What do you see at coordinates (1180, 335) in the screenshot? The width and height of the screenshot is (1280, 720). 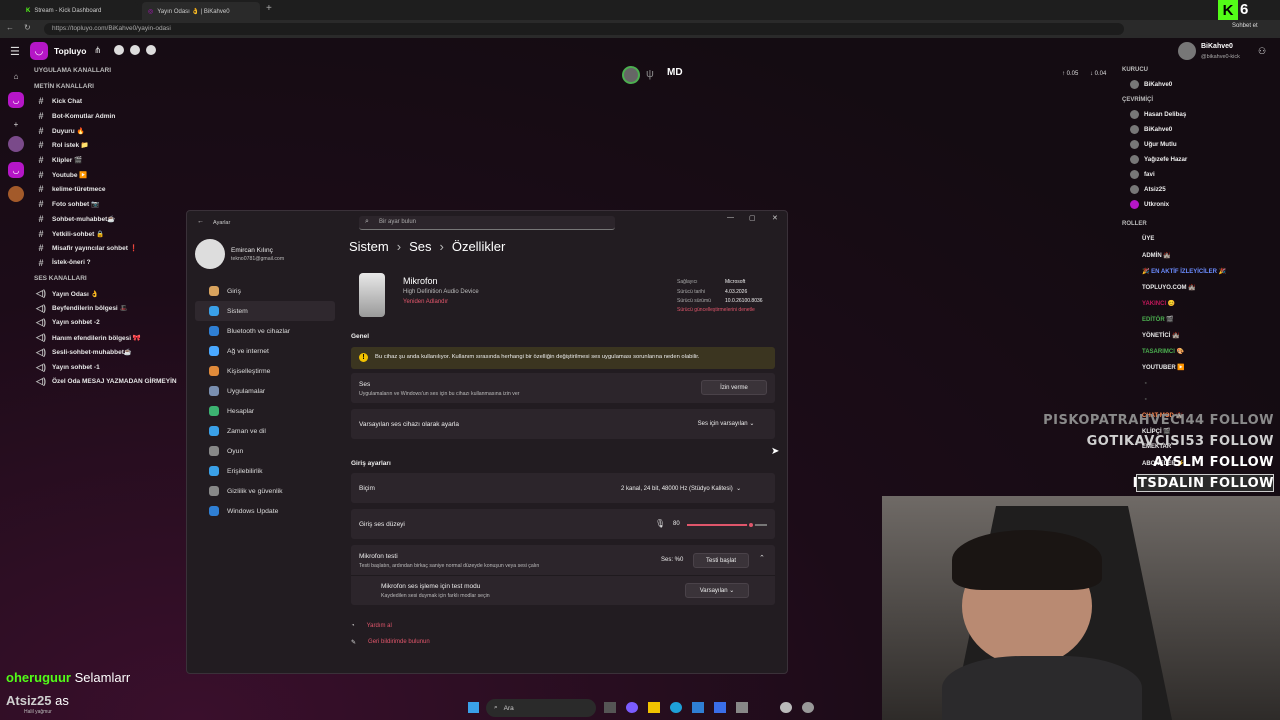 I see `role-item: YÖNETİCİ 🏰` at bounding box center [1180, 335].